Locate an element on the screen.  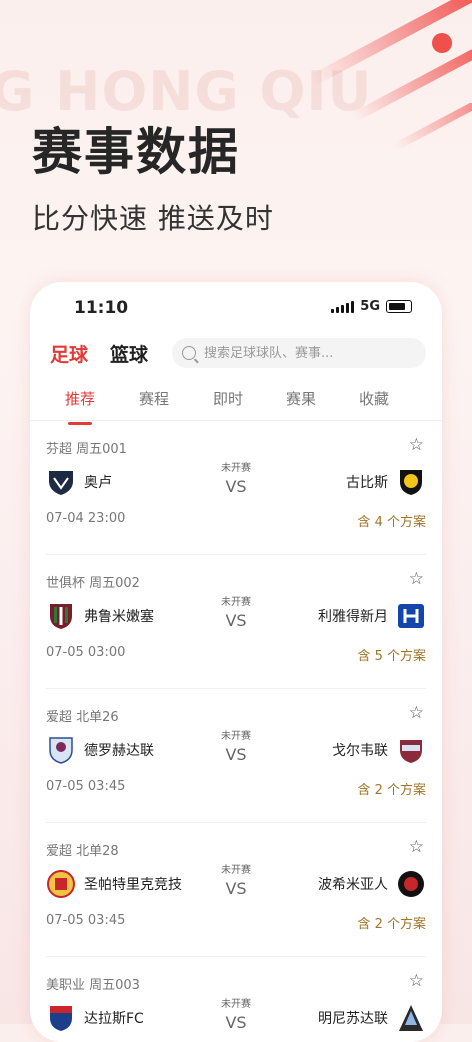
search-icon is located at coordinates (189, 353).